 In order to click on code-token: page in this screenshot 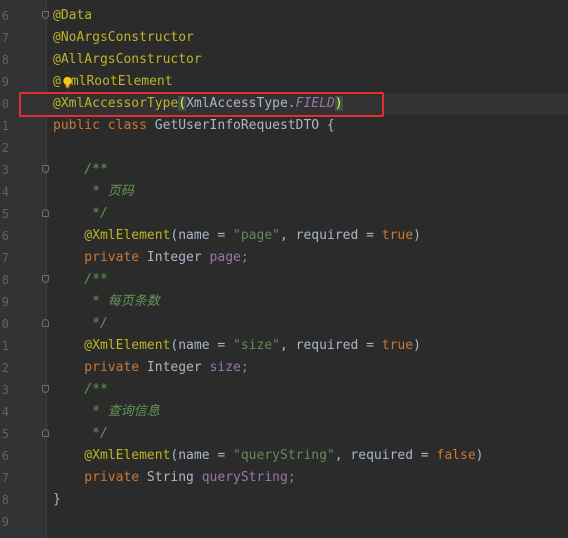, I will do `click(225, 257)`.